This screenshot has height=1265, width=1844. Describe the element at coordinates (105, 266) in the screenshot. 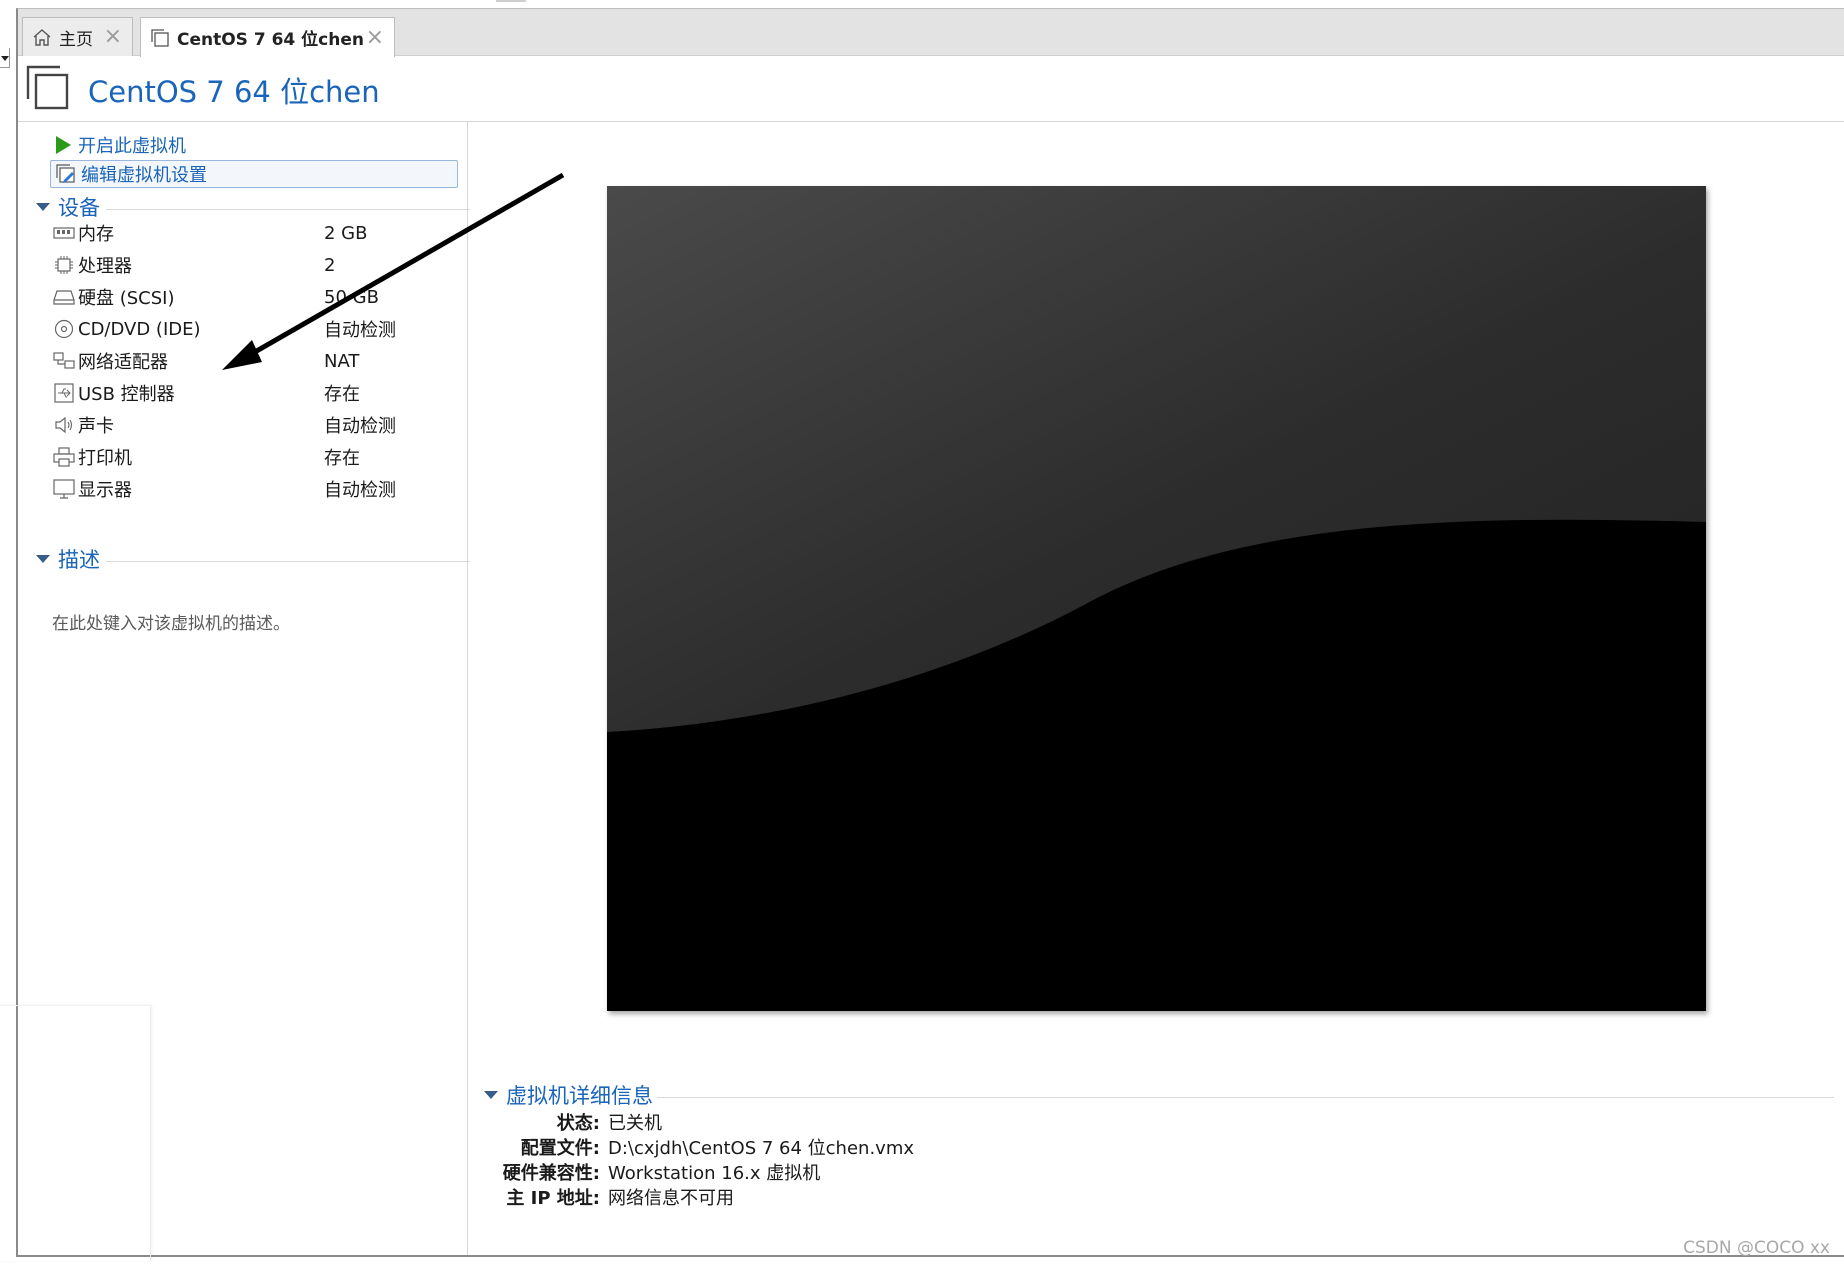

I see `device-name: 处理器` at that location.